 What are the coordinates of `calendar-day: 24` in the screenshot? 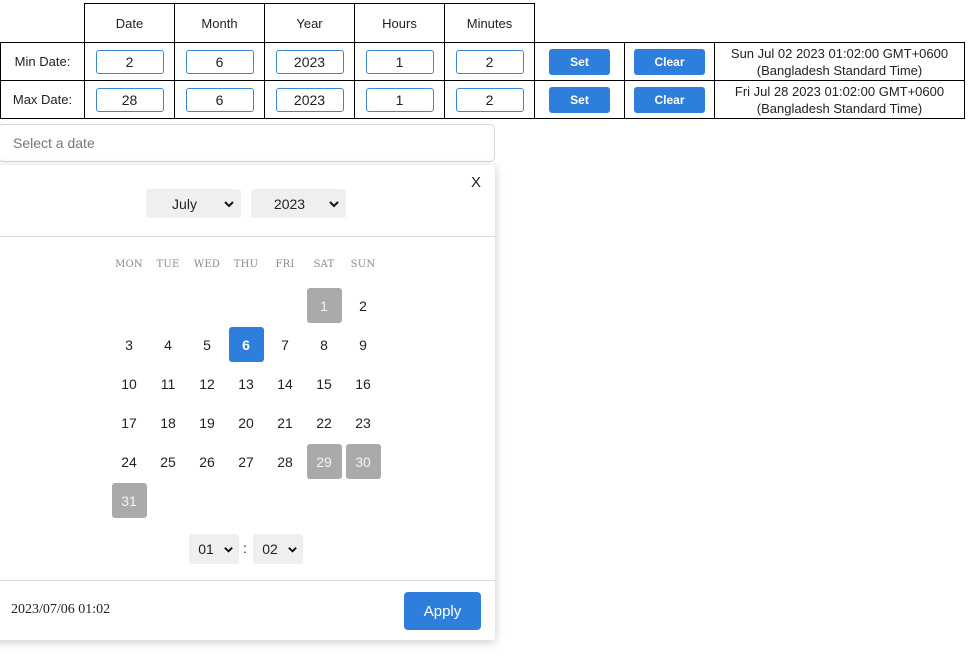 It's located at (129, 461).